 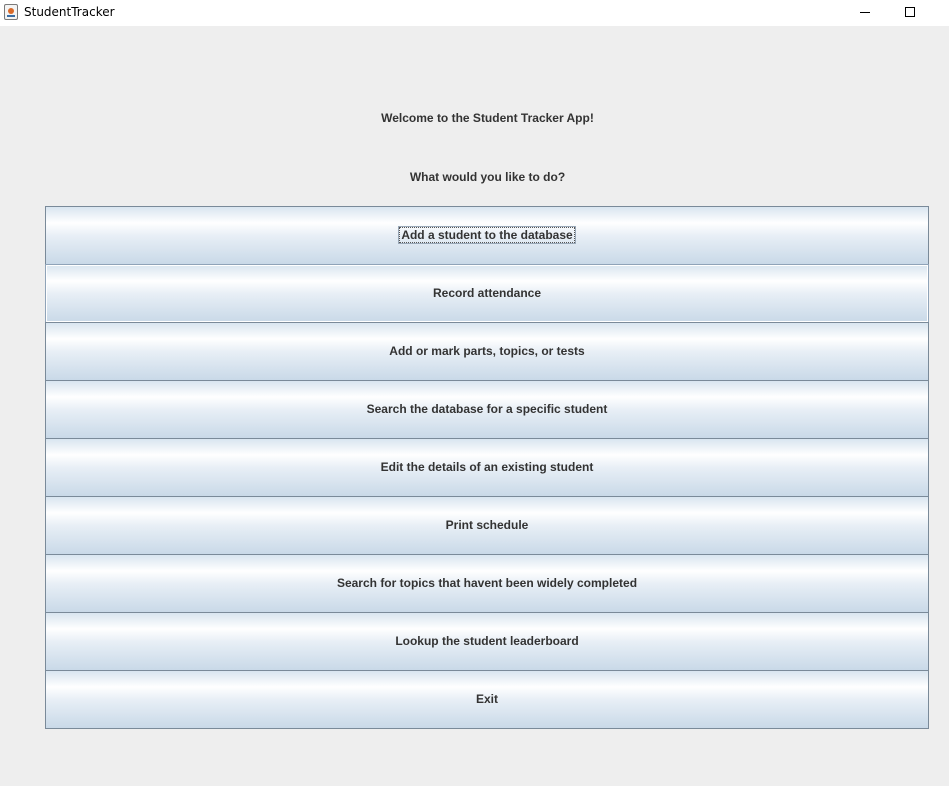 I want to click on add-student-button-label: Add a student to the database, so click(x=487, y=235).